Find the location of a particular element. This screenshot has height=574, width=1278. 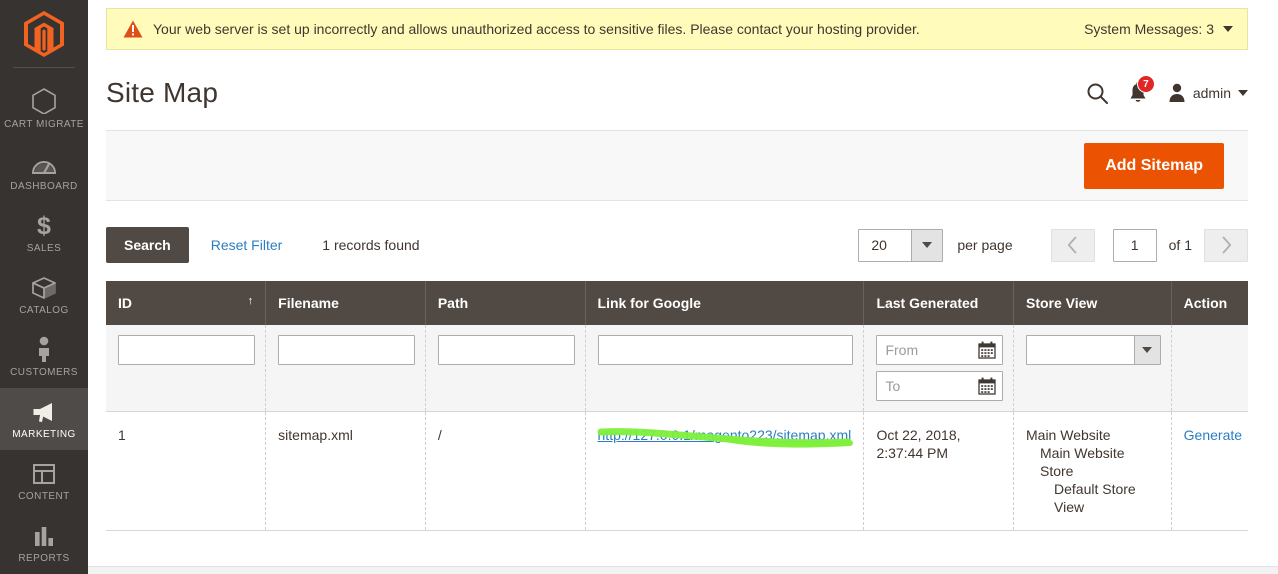

system-messages-toggle: System Messages: 3 is located at coordinates (1158, 29).